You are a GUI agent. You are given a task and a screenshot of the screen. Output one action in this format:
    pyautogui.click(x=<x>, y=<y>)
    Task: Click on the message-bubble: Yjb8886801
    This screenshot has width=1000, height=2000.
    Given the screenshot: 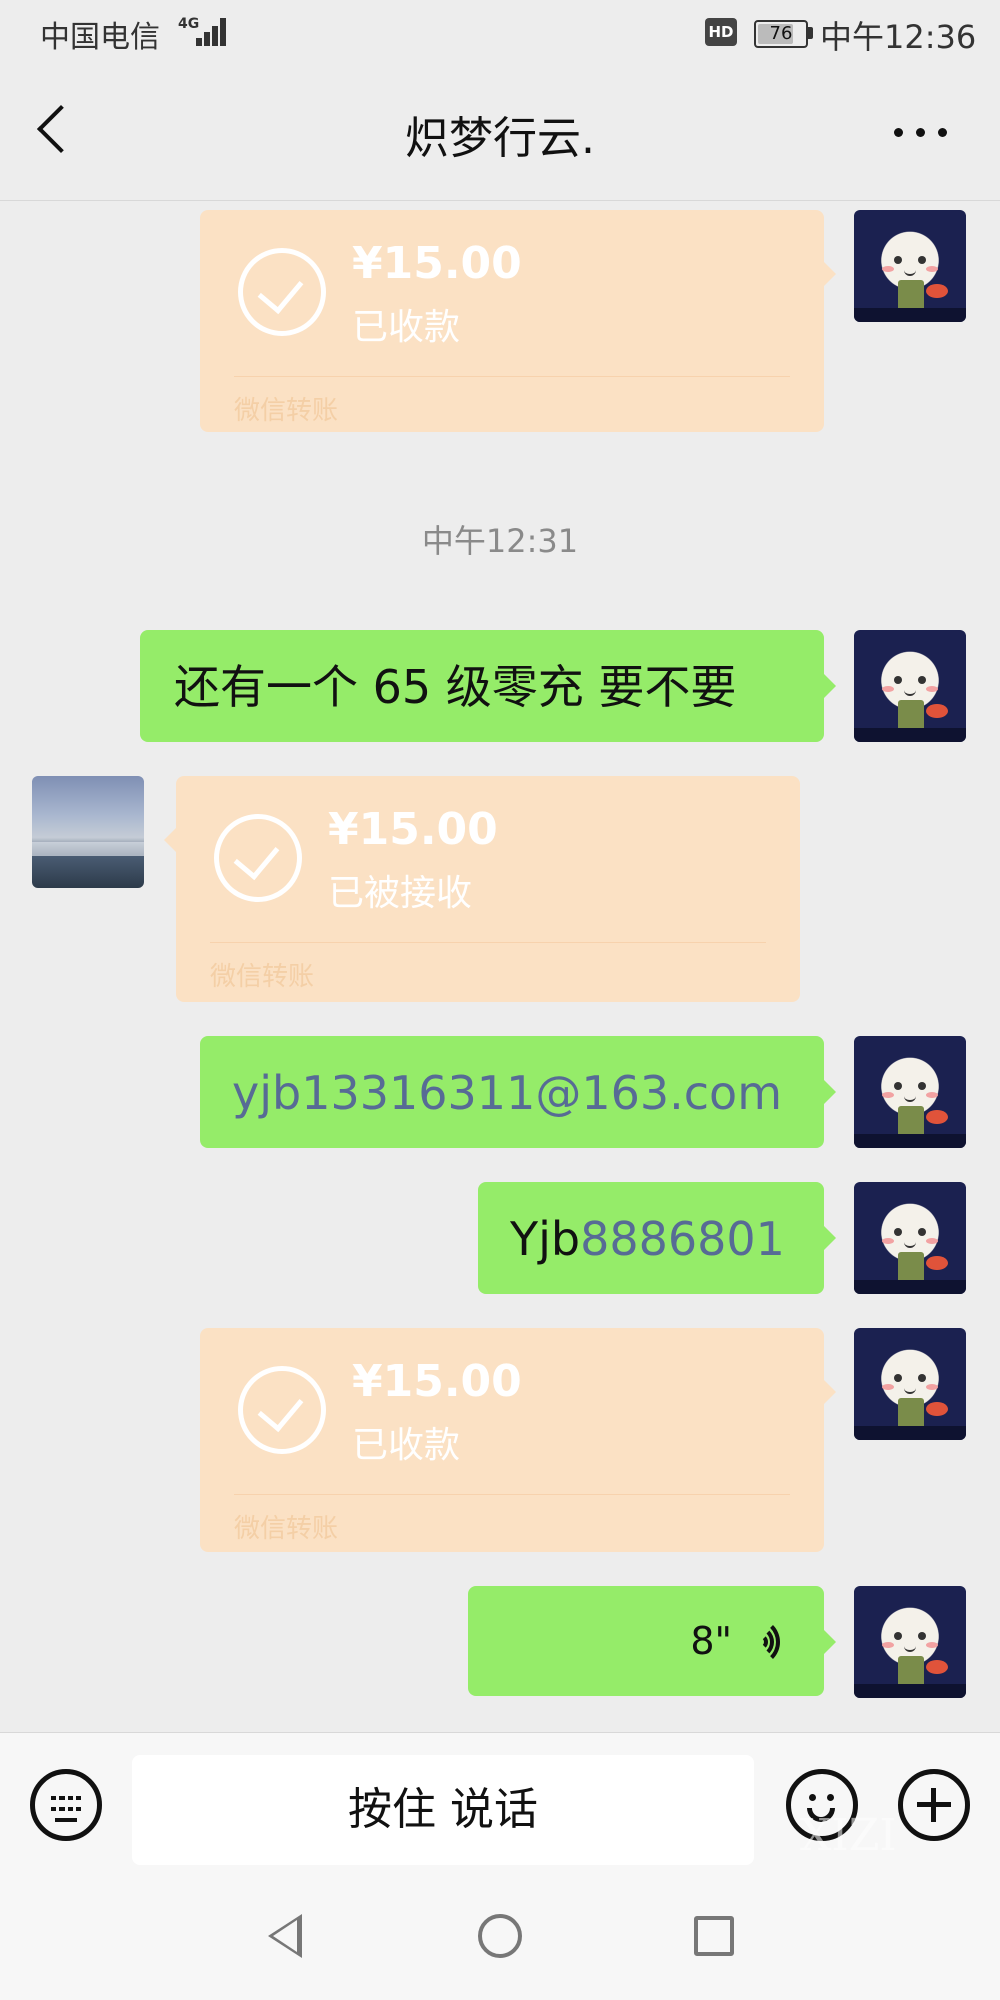 What is the action you would take?
    pyautogui.click(x=657, y=1238)
    